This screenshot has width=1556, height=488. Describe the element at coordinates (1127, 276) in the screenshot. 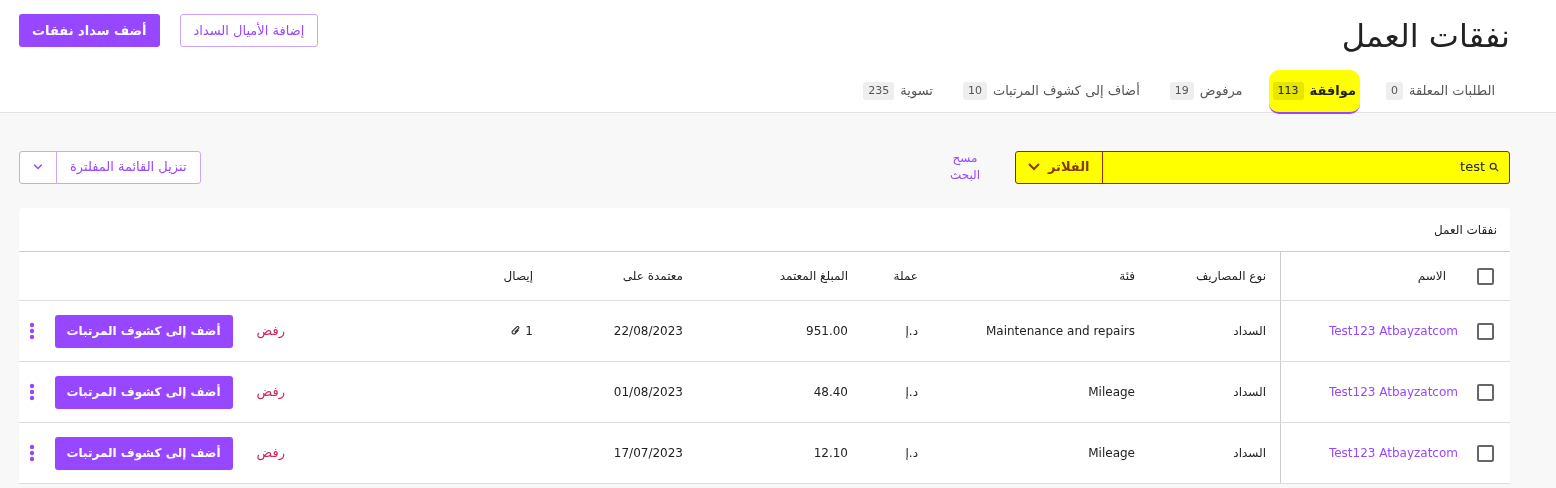

I see `column-header: فئة` at that location.